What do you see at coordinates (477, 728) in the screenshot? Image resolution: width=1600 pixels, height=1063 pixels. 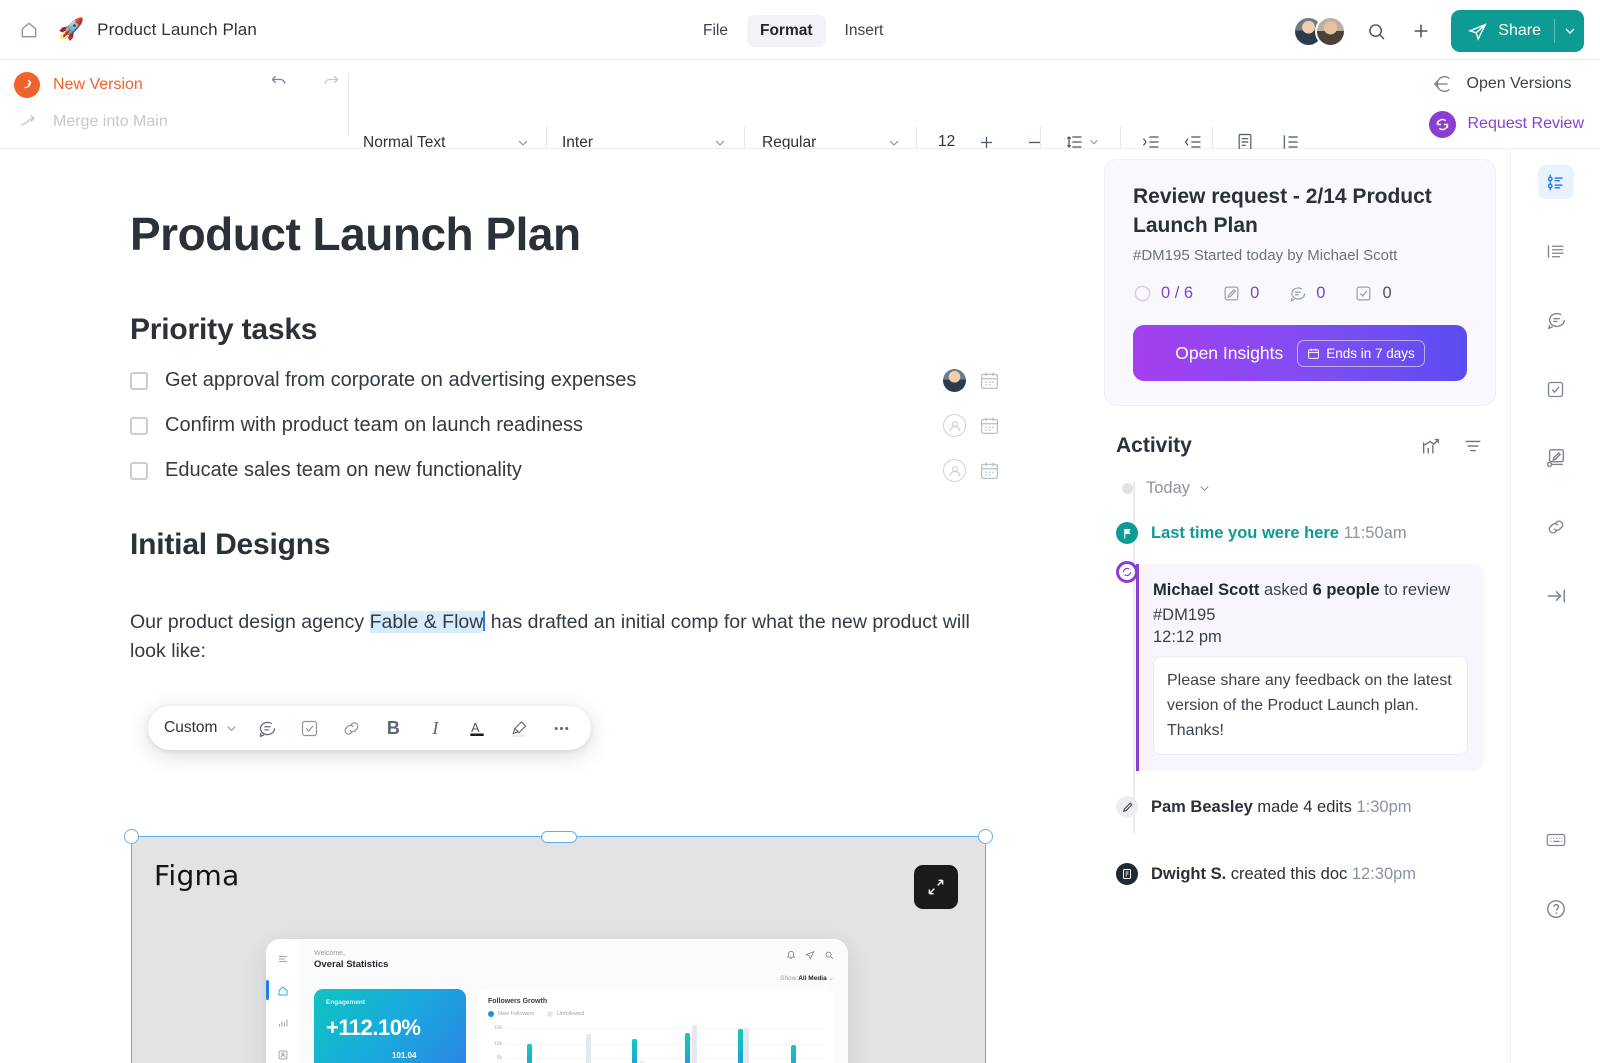 I see `text-color-icon: A` at bounding box center [477, 728].